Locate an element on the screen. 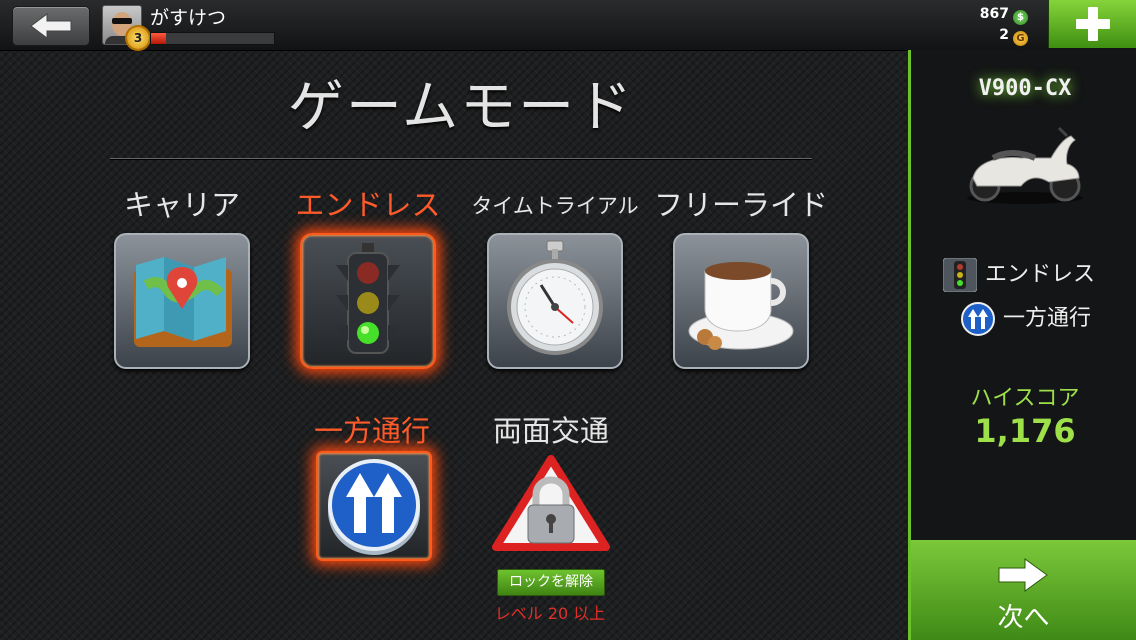 The width and height of the screenshot is (1136, 640). unlock-requirement: レベル 20 以上 is located at coordinates (550, 613).